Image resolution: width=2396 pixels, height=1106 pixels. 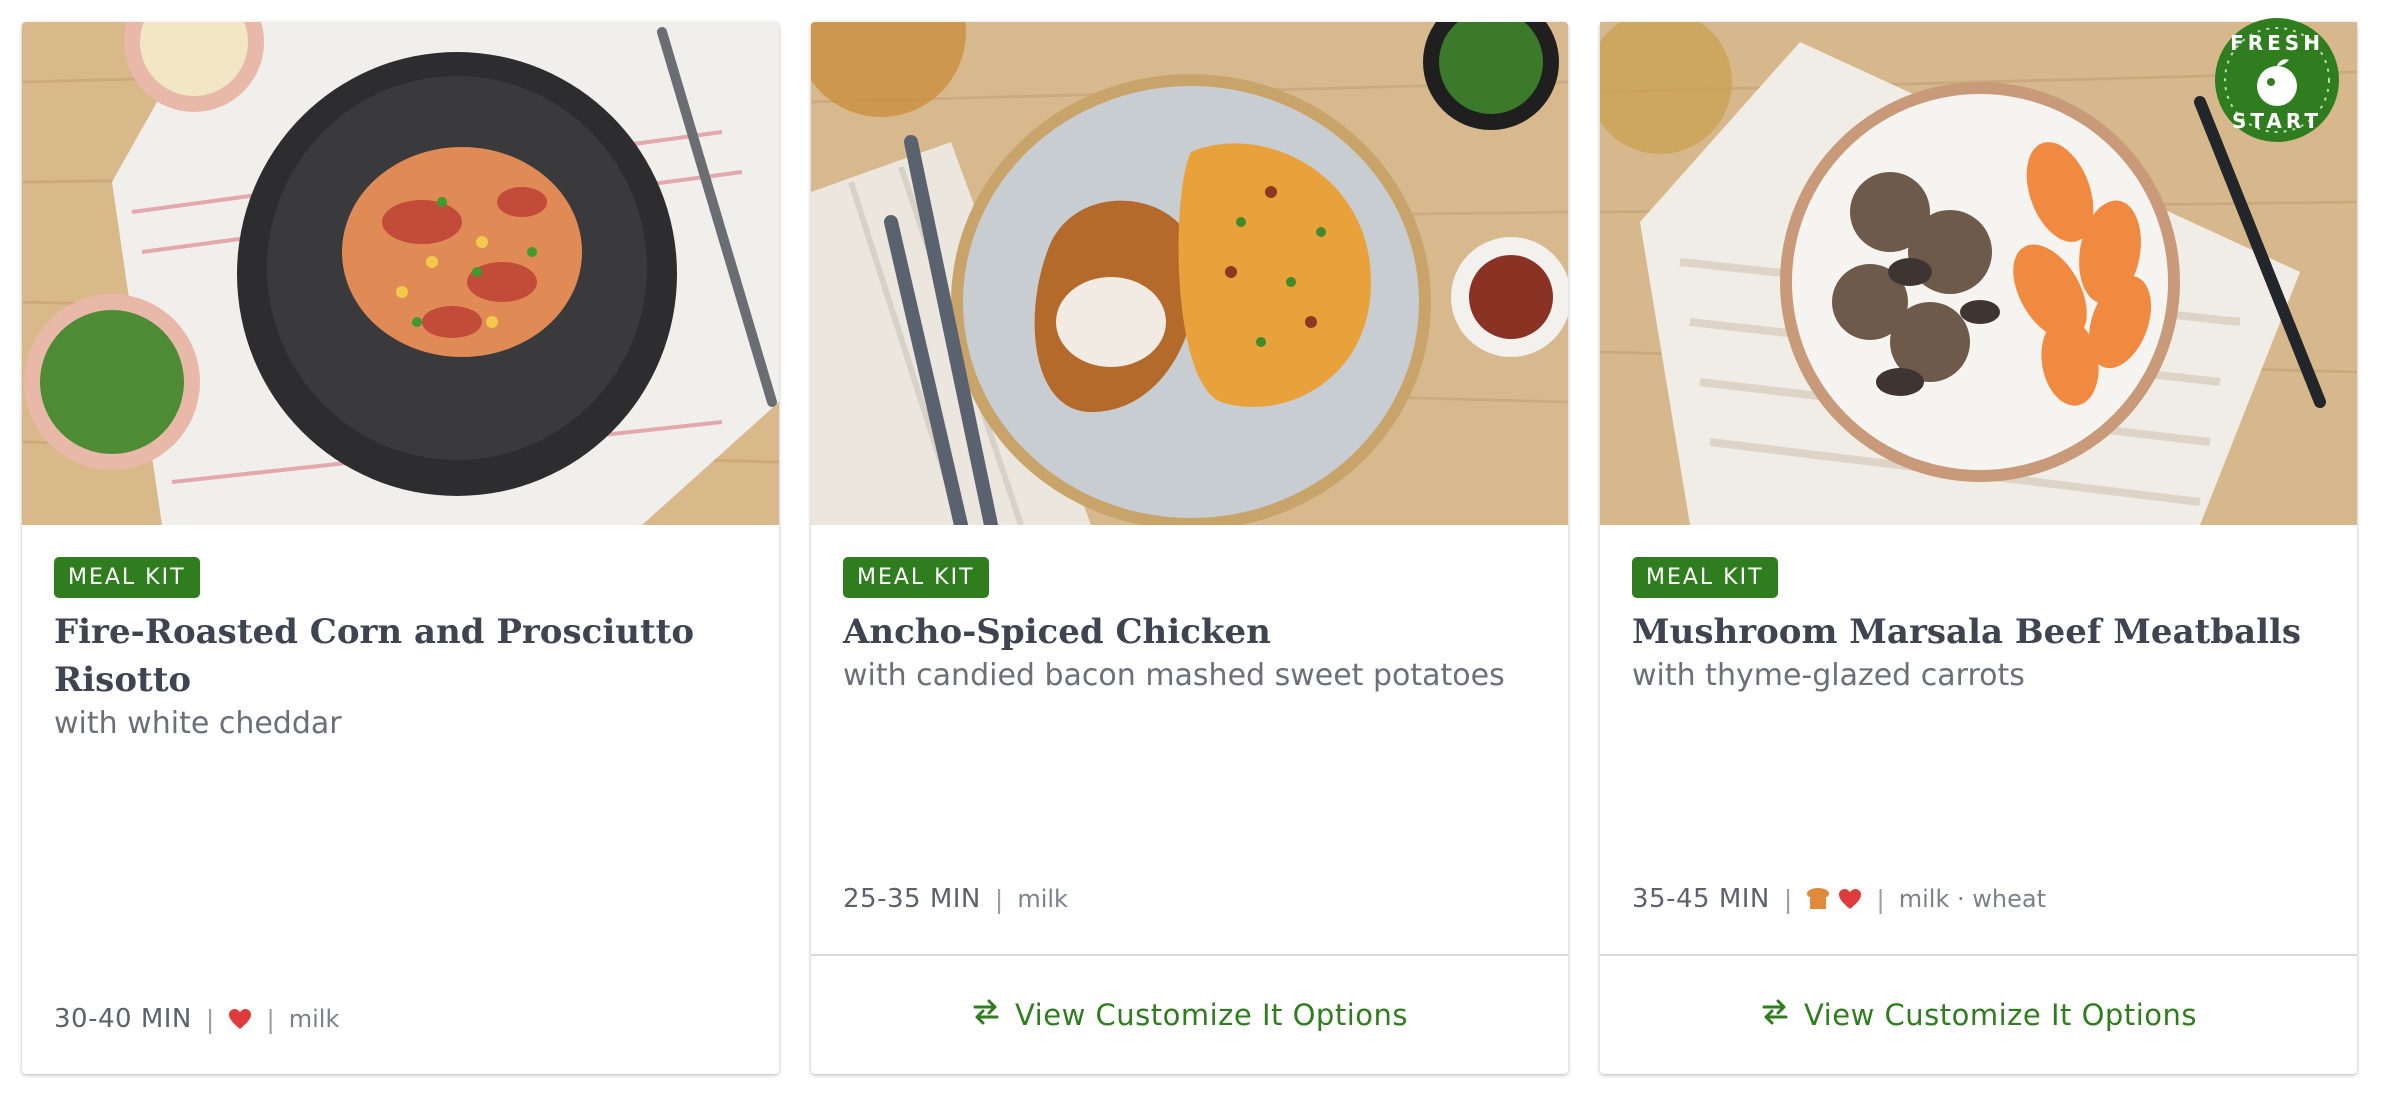 I want to click on cook-time: 25-35 MIN, so click(x=912, y=899).